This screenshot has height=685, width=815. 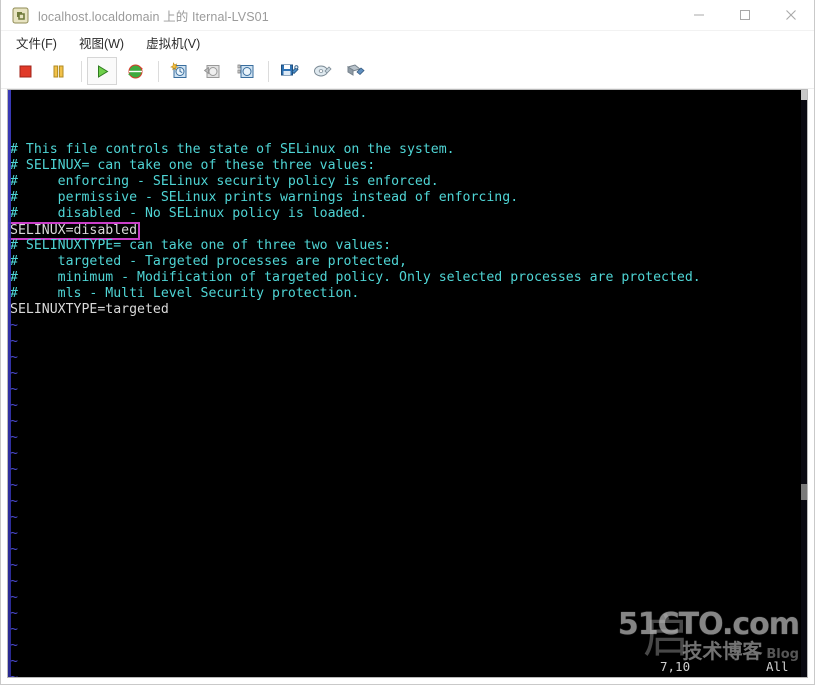 I want to click on scroll-scope: All, so click(x=777, y=666).